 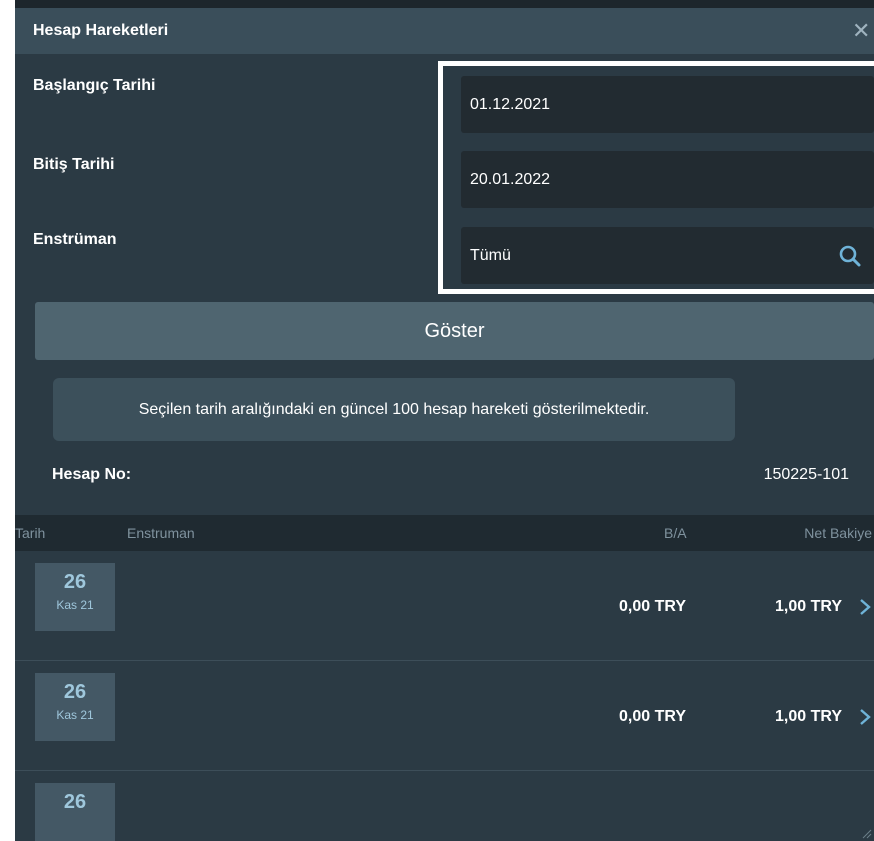 I want to click on instrument-field: Tümü, so click(x=667, y=255).